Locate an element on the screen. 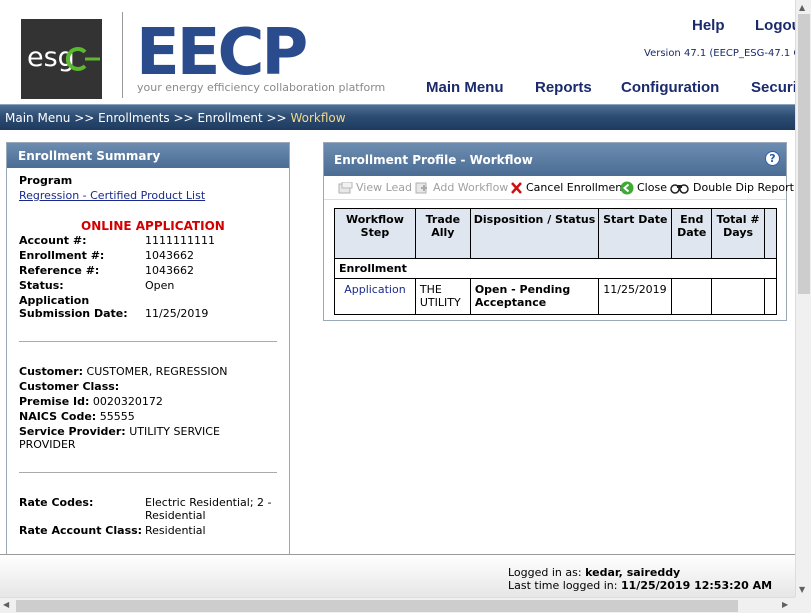  submission-label-line2: Submission Date: is located at coordinates (73, 313).